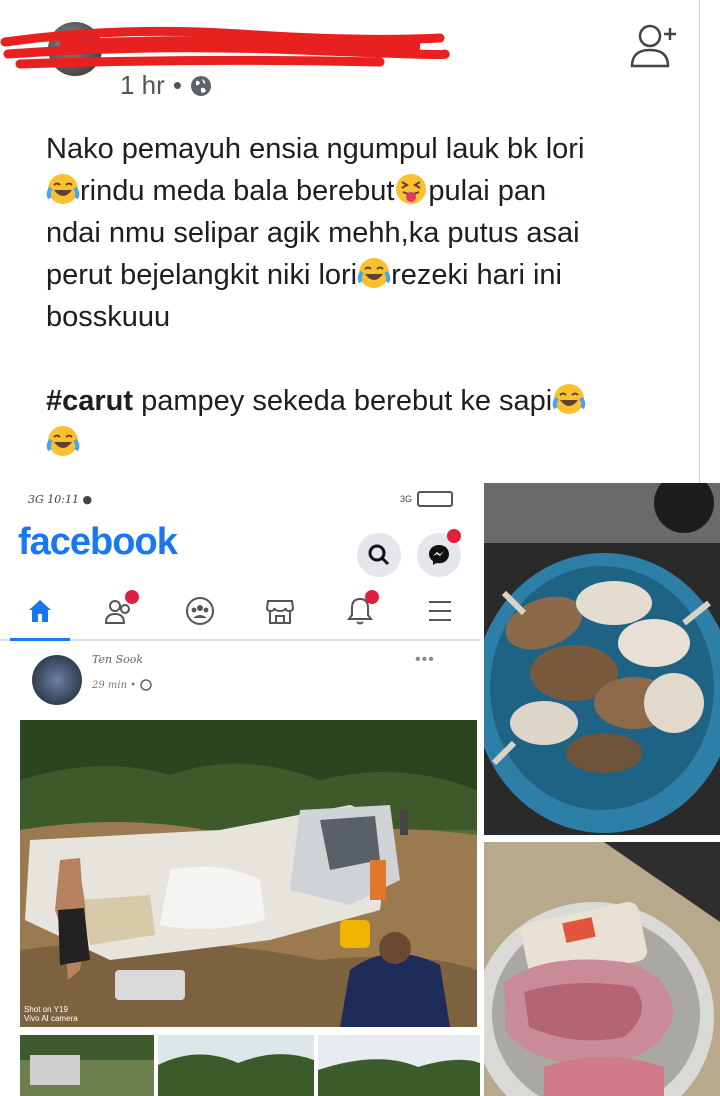 The image size is (720, 1096). Describe the element at coordinates (476, 275) in the screenshot. I see `post-text-segment: rezeki hari ini` at that location.